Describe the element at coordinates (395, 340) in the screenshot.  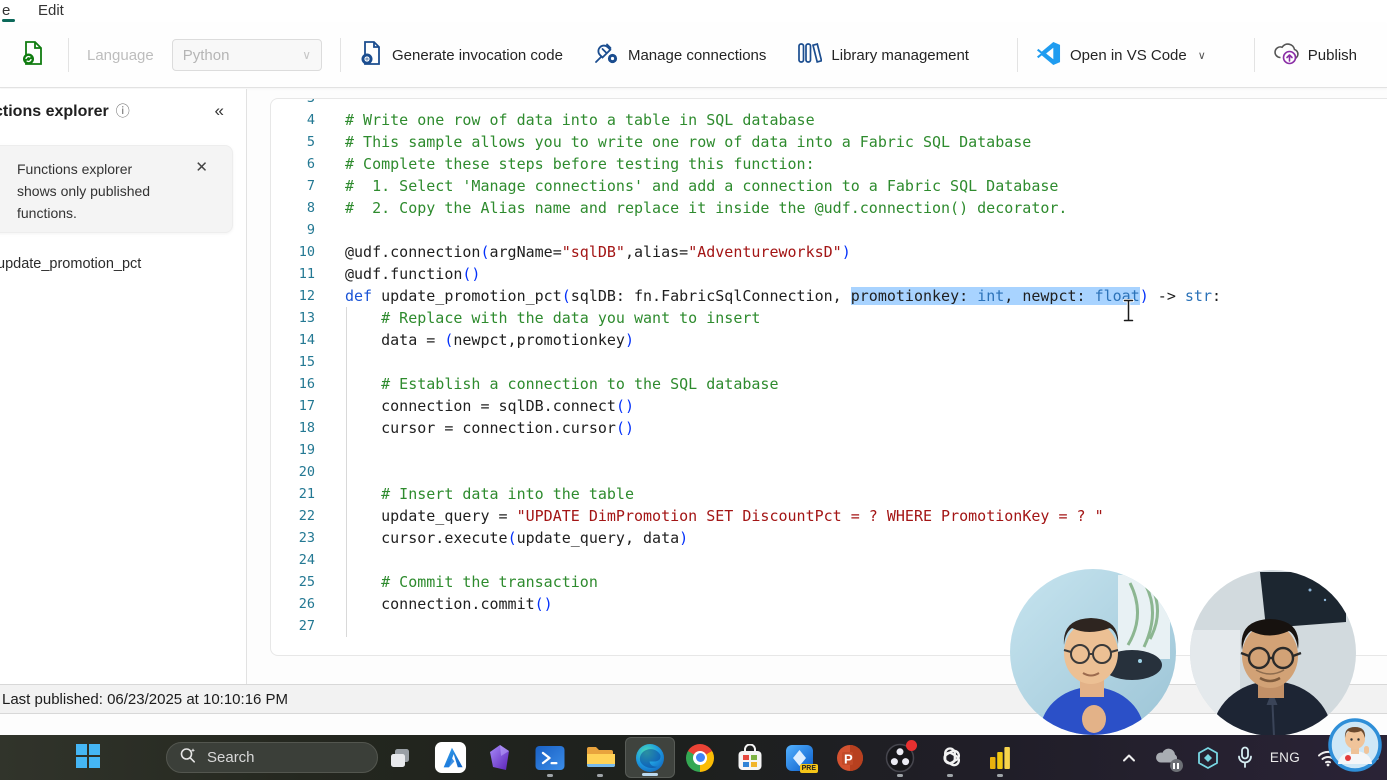
I see `code-token: data =` at that location.